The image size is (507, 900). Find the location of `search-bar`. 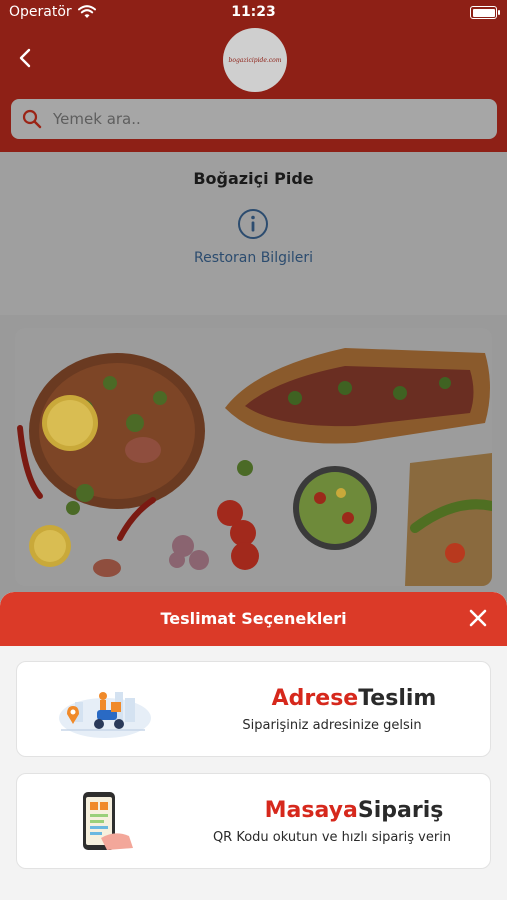

search-bar is located at coordinates (254, 119).